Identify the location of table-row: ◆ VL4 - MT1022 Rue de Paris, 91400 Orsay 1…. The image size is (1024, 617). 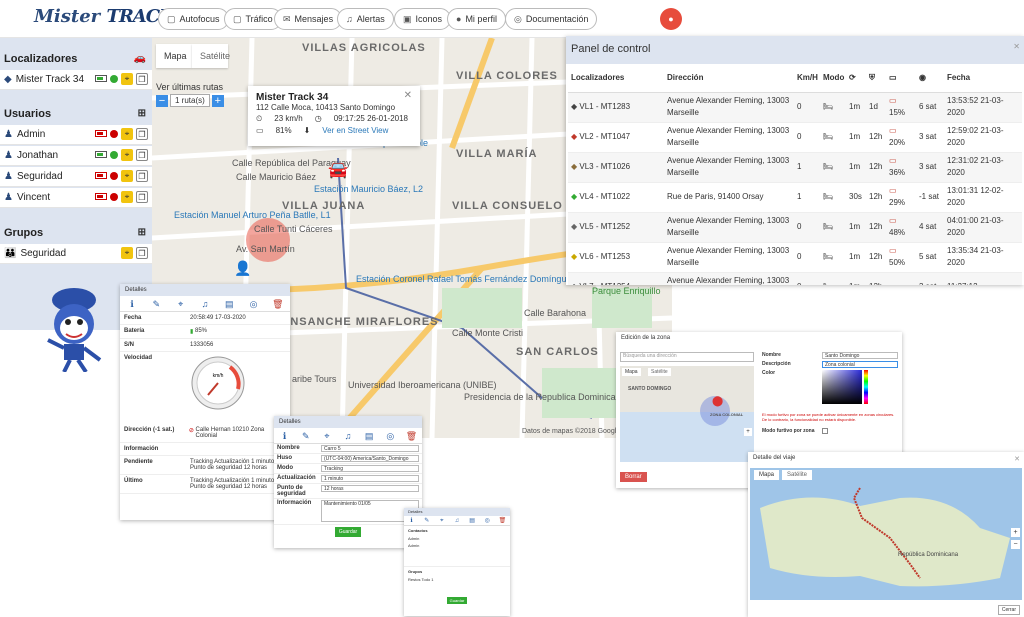
(795, 197).